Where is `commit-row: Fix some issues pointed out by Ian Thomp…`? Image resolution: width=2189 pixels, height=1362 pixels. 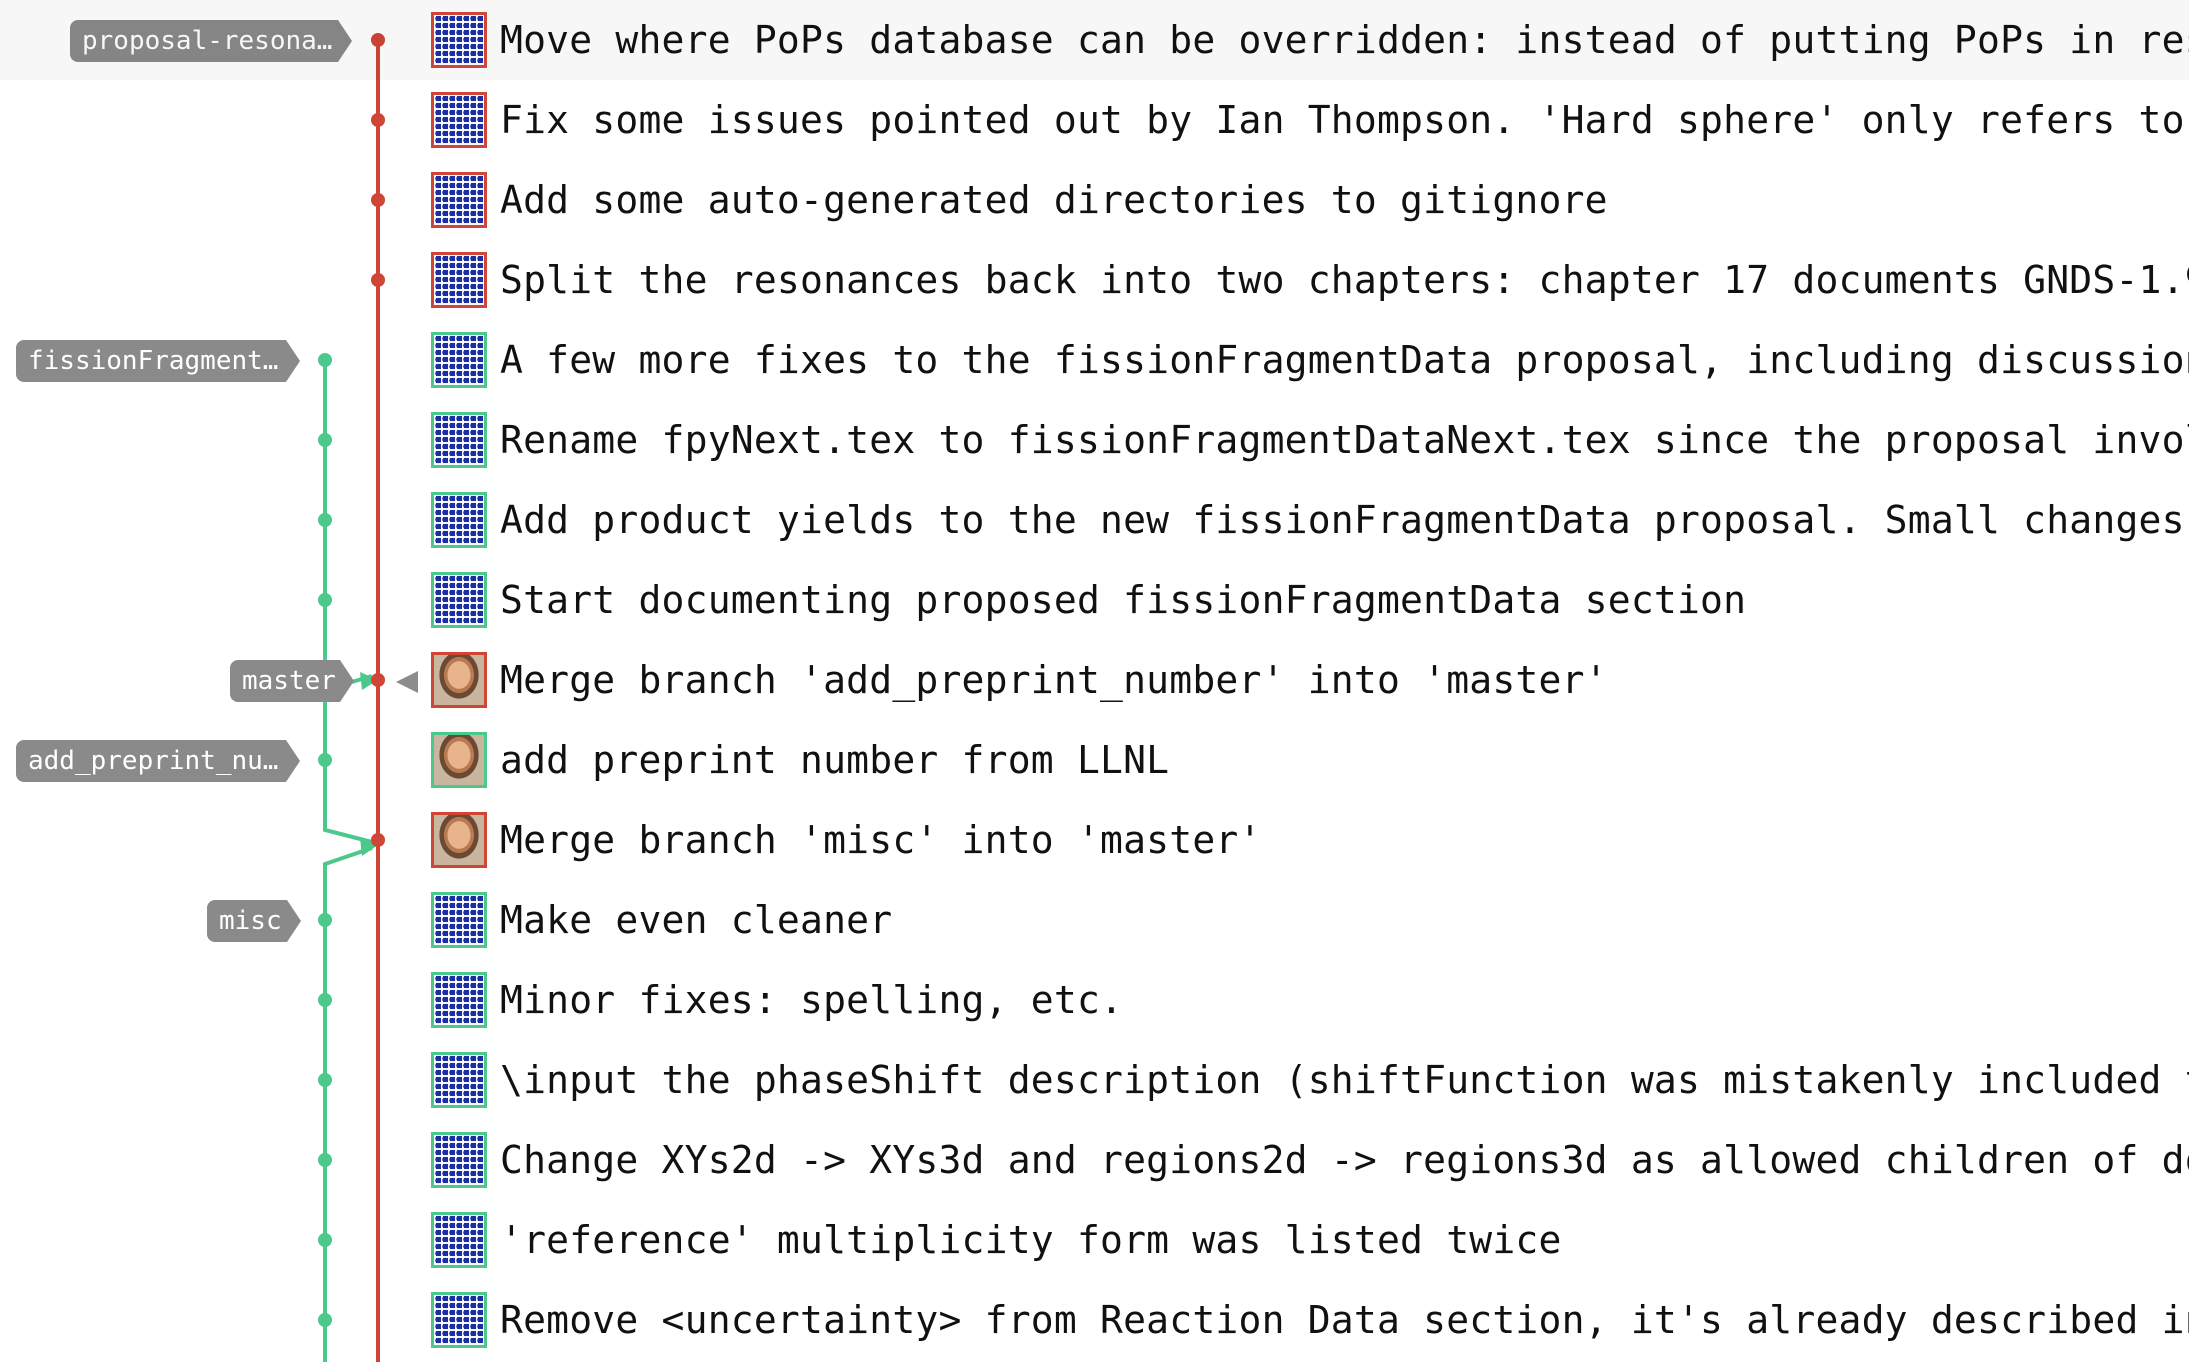
commit-row: Fix some issues pointed out by Ian Thomp… is located at coordinates (1094, 120).